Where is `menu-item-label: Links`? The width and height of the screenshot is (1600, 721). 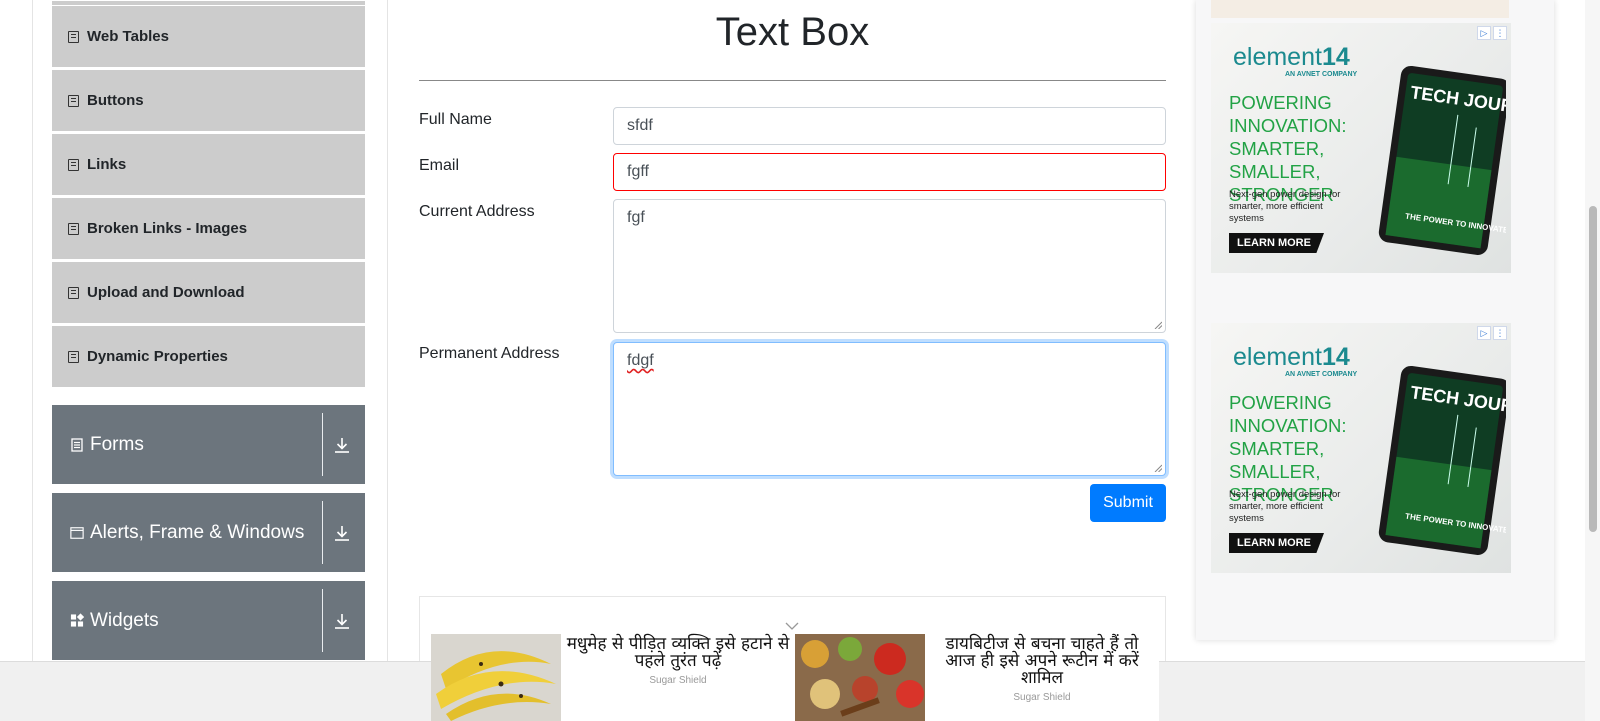
menu-item-label: Links is located at coordinates (107, 164).